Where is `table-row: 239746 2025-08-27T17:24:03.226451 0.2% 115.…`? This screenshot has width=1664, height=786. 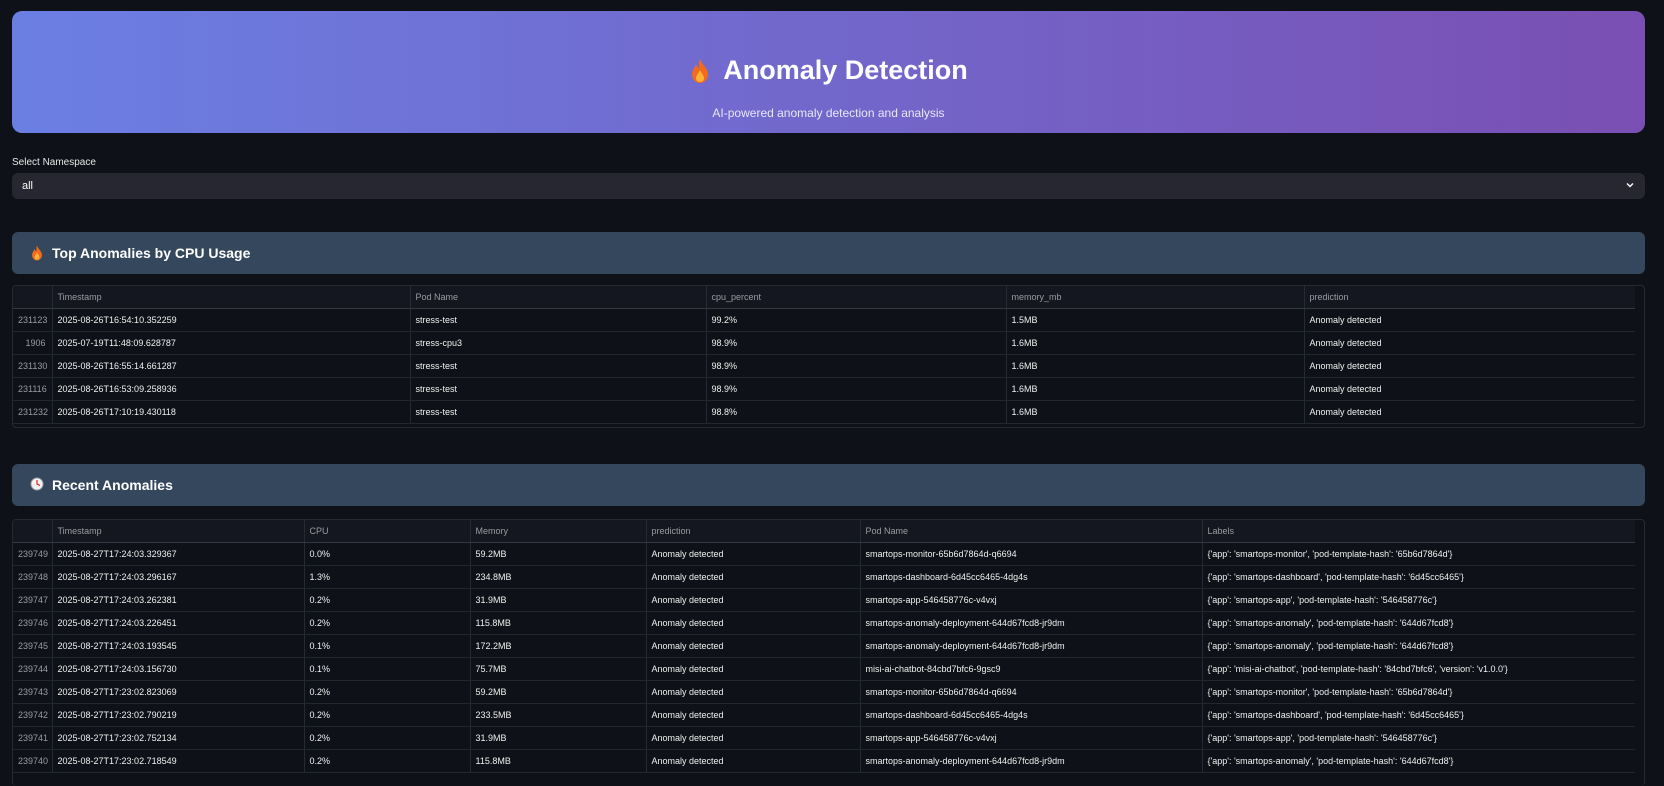
table-row: 239746 2025-08-27T17:24:03.226451 0.2% 115.… is located at coordinates (824, 623).